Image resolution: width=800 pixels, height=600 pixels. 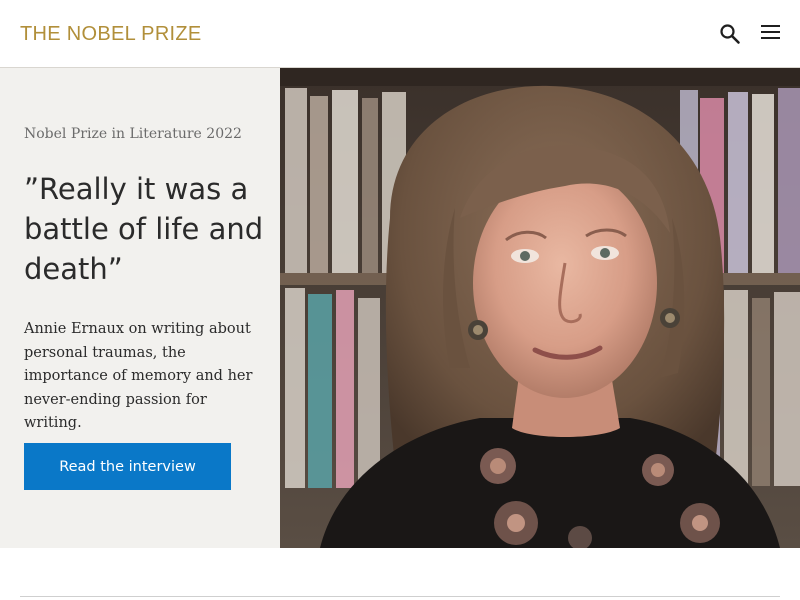 I want to click on menu-button, so click(x=771, y=32).